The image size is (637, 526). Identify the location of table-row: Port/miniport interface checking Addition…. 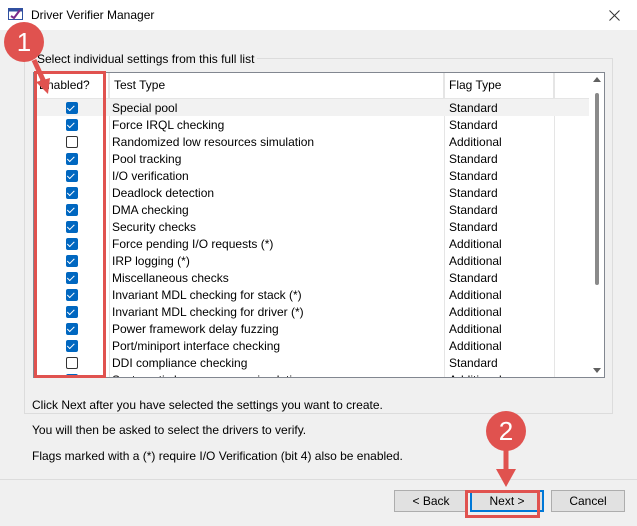
(312, 345).